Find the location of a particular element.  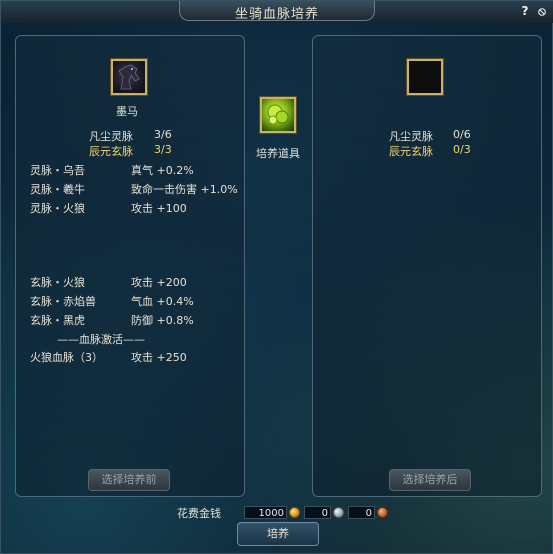

select-after-button: 选择培养后 is located at coordinates (430, 480).